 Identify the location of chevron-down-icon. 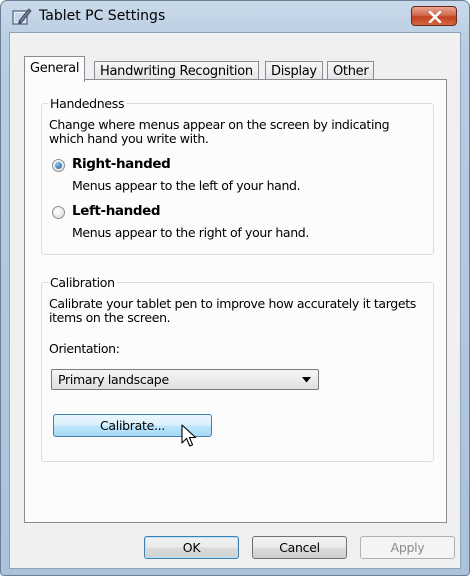
(306, 380).